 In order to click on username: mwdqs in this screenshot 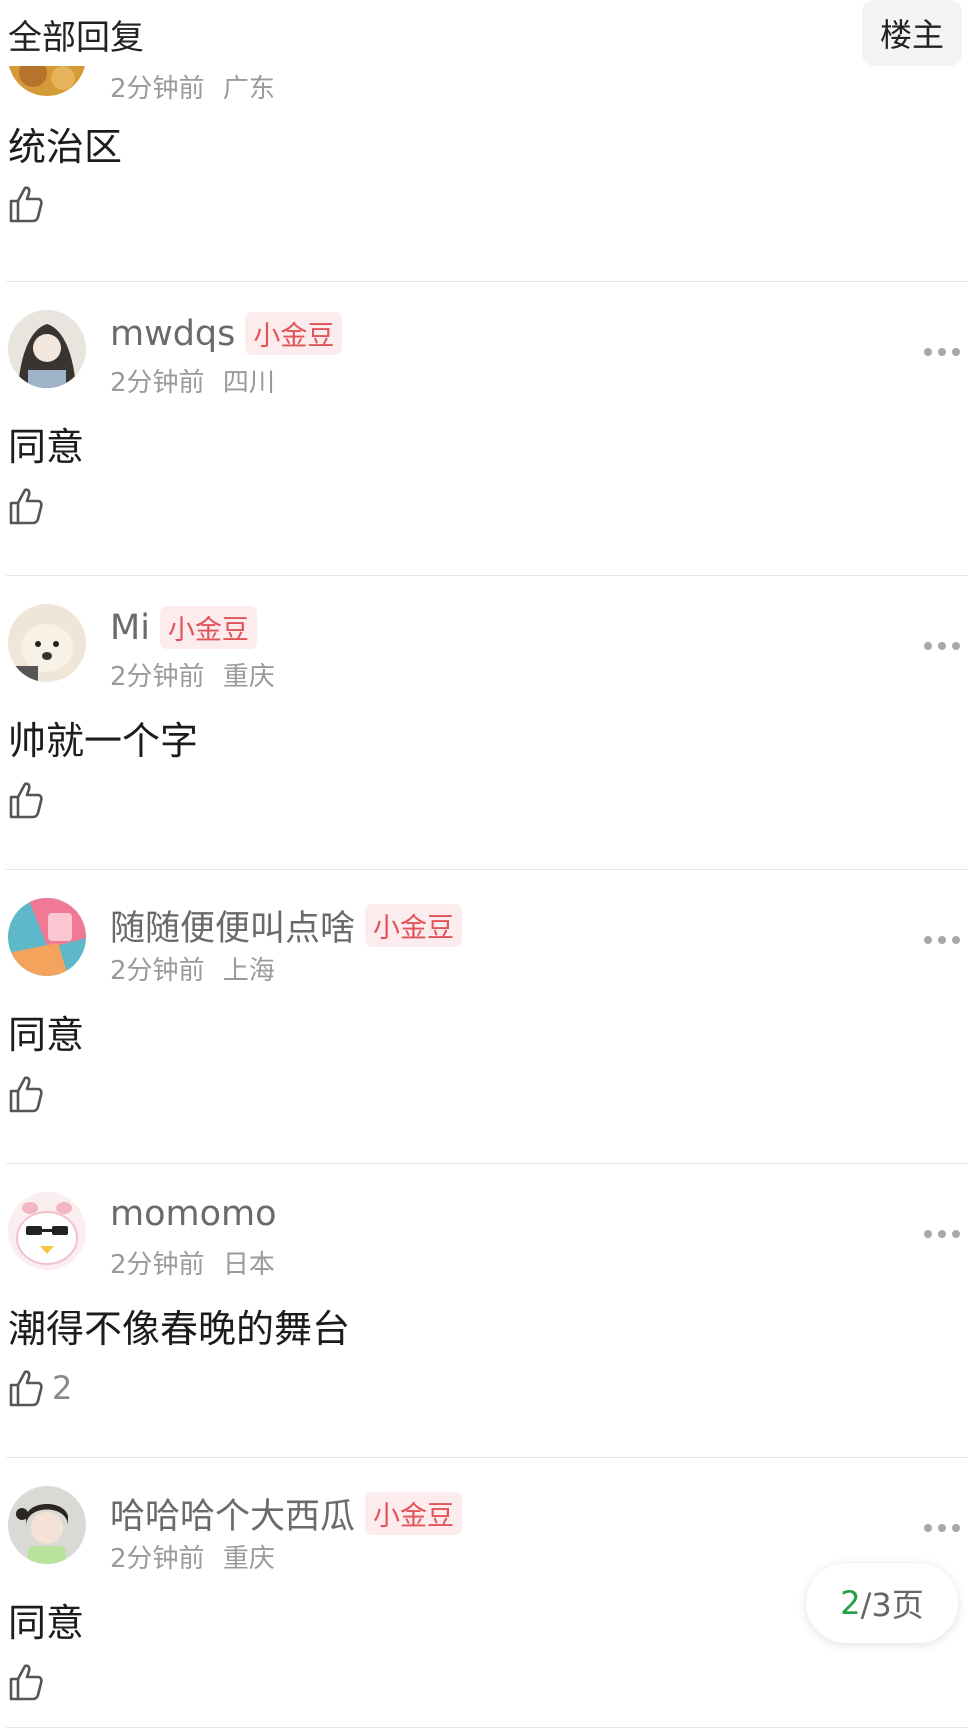, I will do `click(172, 334)`.